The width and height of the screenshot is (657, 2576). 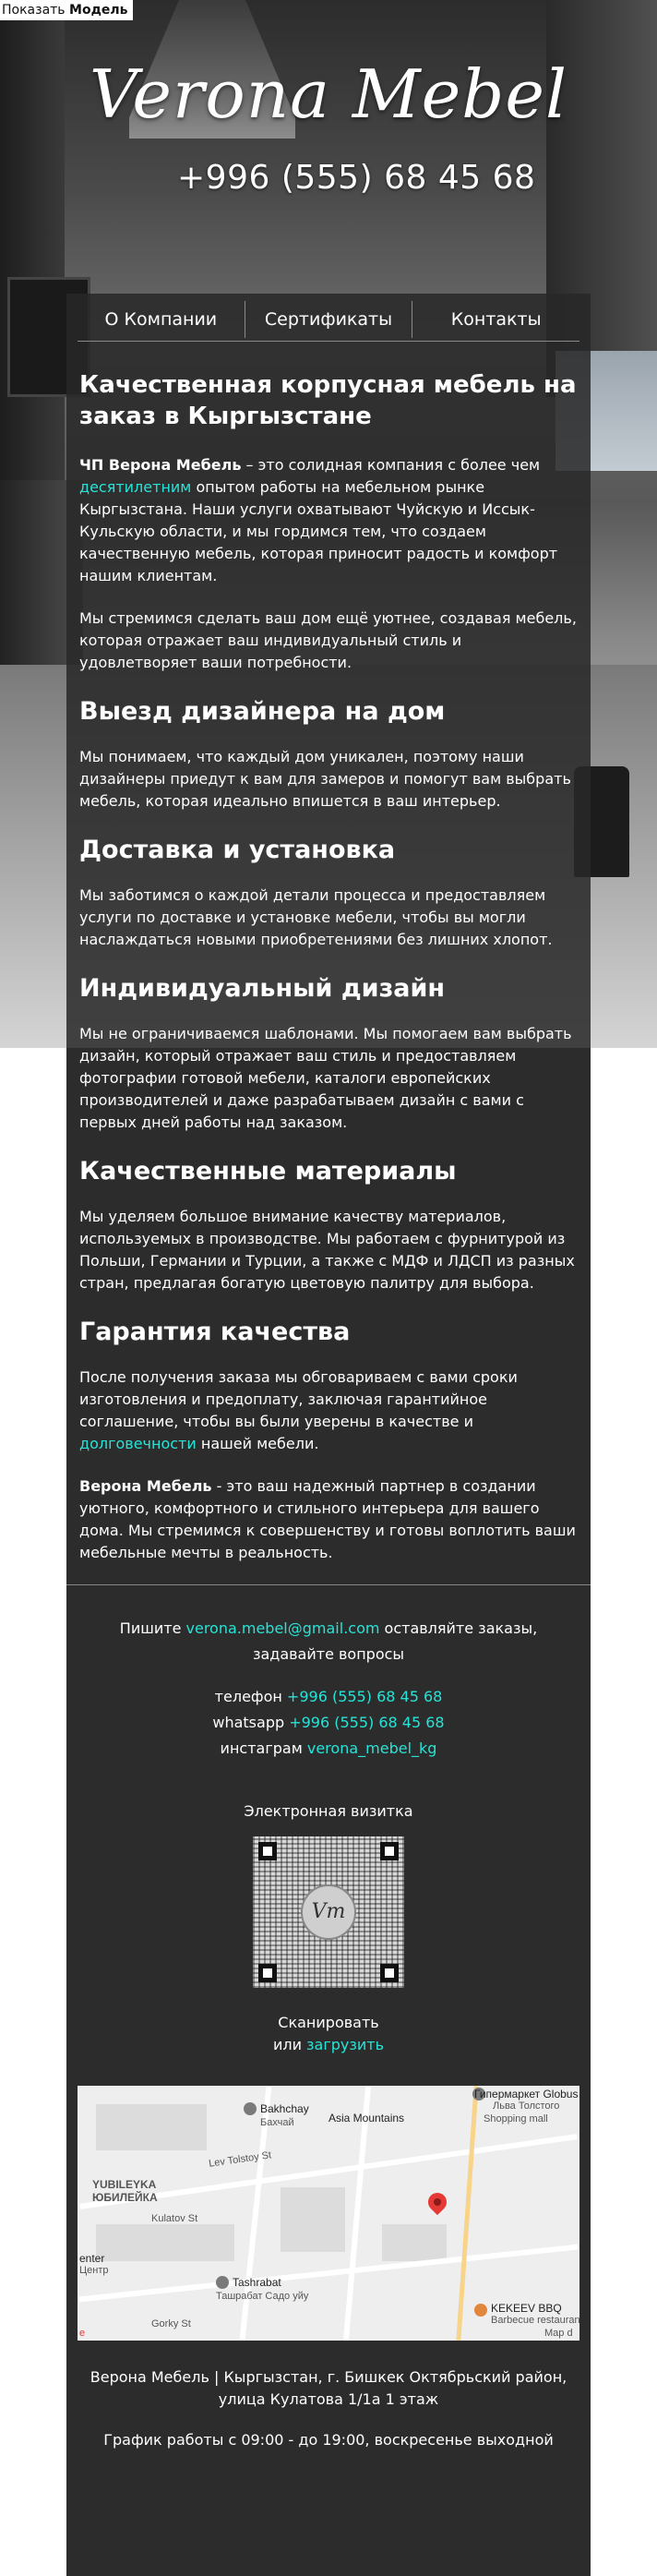 What do you see at coordinates (161, 319) in the screenshot?
I see `nav-item-about: О Компании` at bounding box center [161, 319].